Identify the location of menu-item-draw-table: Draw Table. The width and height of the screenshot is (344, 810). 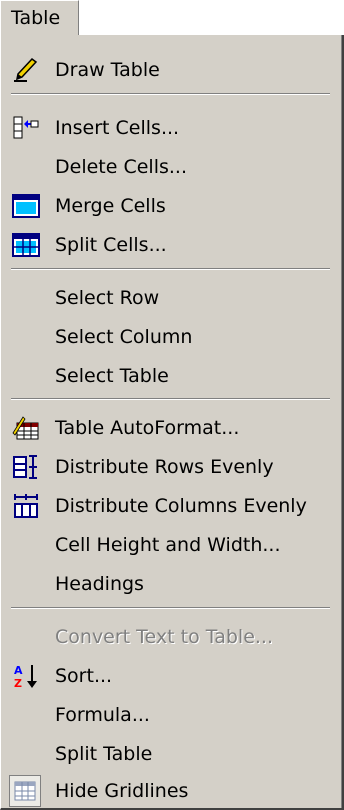
(171, 69).